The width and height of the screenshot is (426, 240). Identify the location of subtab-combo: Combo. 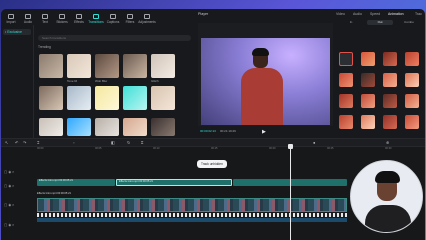
(409, 22).